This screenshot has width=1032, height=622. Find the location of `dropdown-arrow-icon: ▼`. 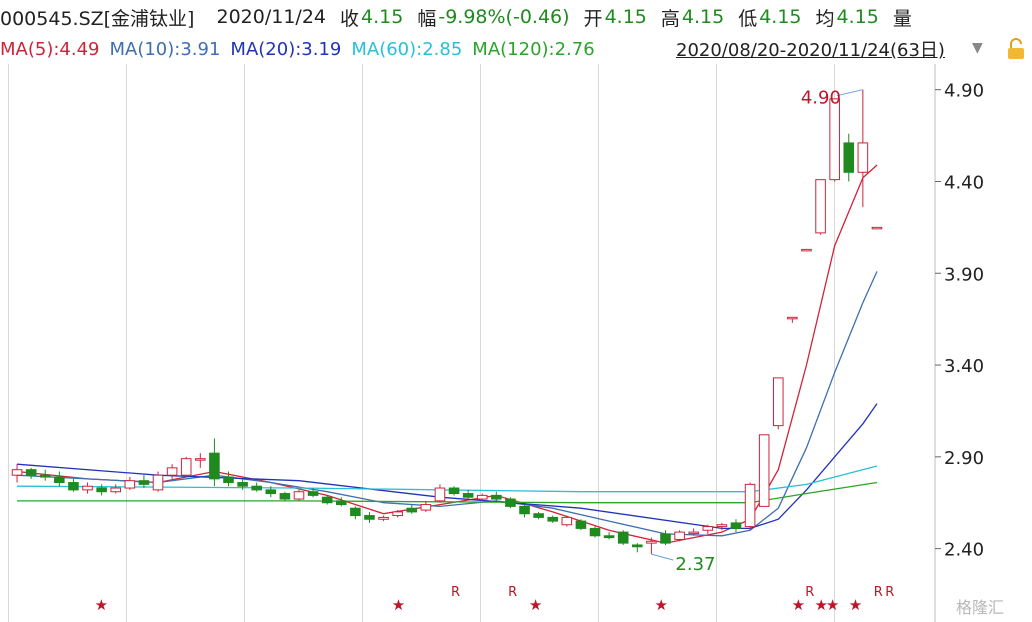

dropdown-arrow-icon: ▼ is located at coordinates (977, 48).